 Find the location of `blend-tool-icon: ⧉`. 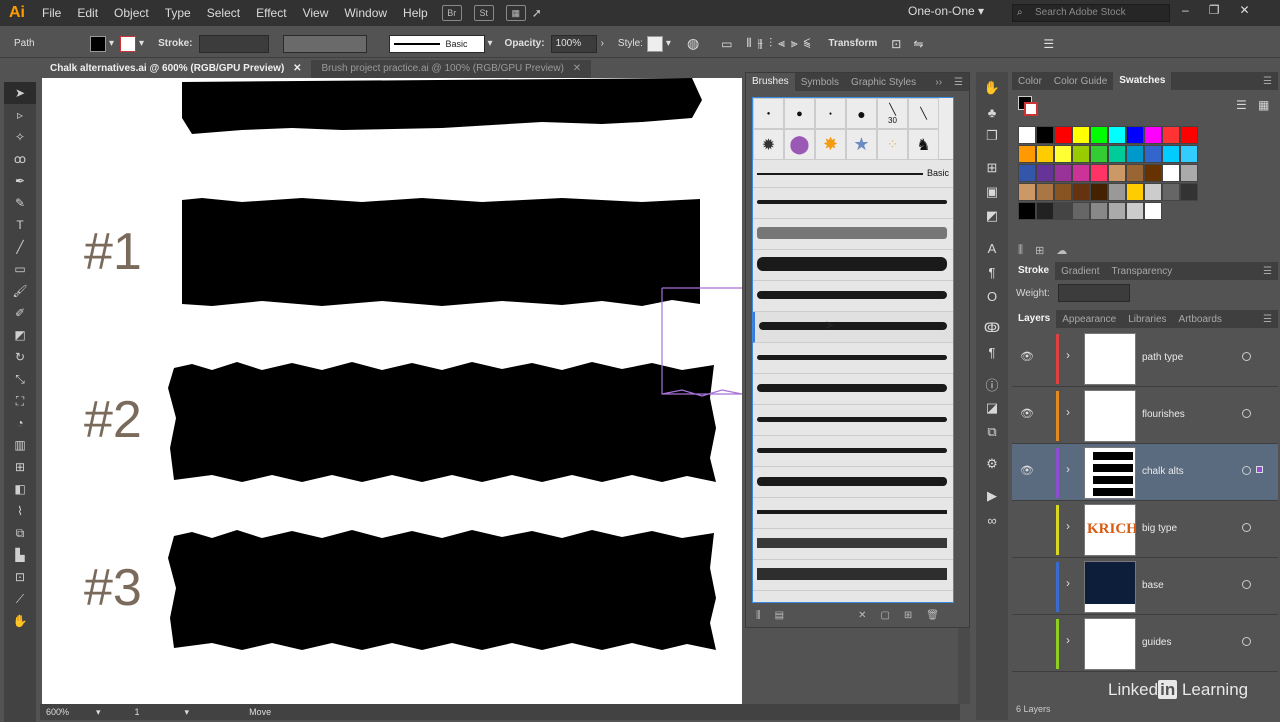

blend-tool-icon: ⧉ is located at coordinates (20, 533).